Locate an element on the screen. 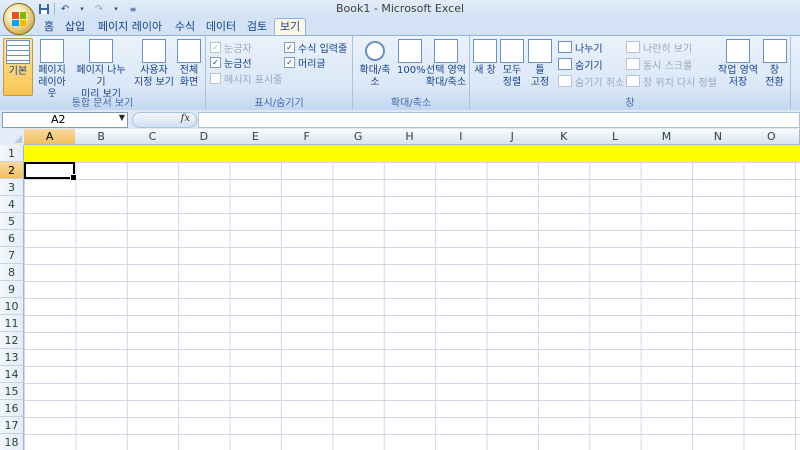  save-workspace-icon is located at coordinates (738, 51).